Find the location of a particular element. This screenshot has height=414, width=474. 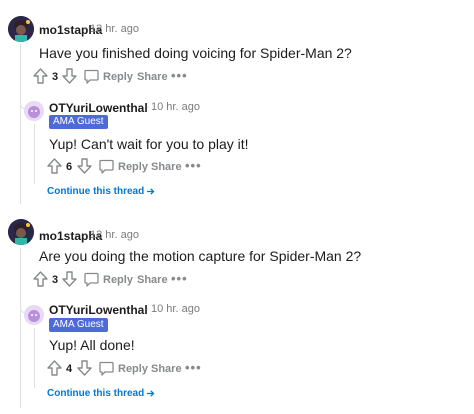

comment-text: Yup! All done! is located at coordinates (92, 345).